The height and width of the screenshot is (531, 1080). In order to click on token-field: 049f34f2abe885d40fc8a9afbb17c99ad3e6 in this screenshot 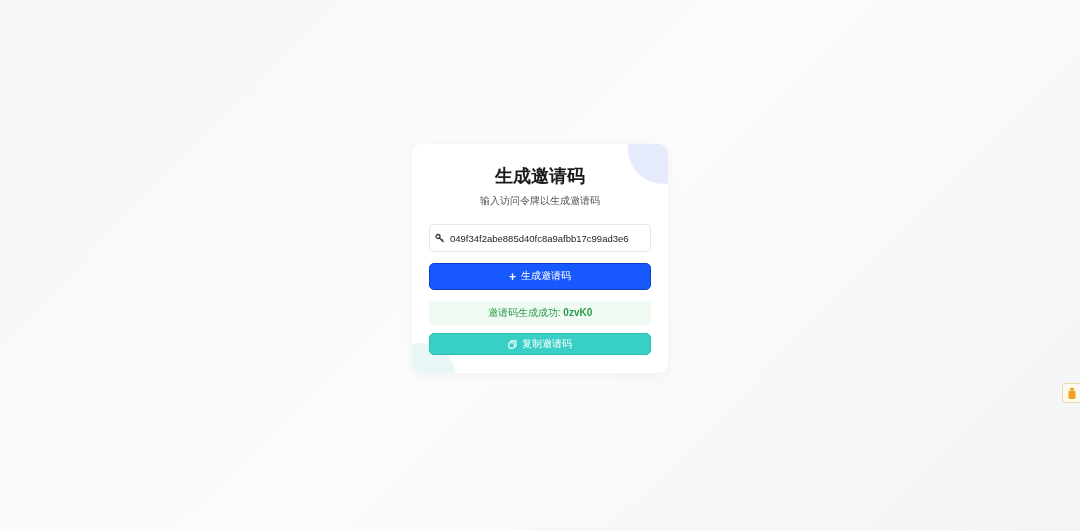, I will do `click(540, 238)`.